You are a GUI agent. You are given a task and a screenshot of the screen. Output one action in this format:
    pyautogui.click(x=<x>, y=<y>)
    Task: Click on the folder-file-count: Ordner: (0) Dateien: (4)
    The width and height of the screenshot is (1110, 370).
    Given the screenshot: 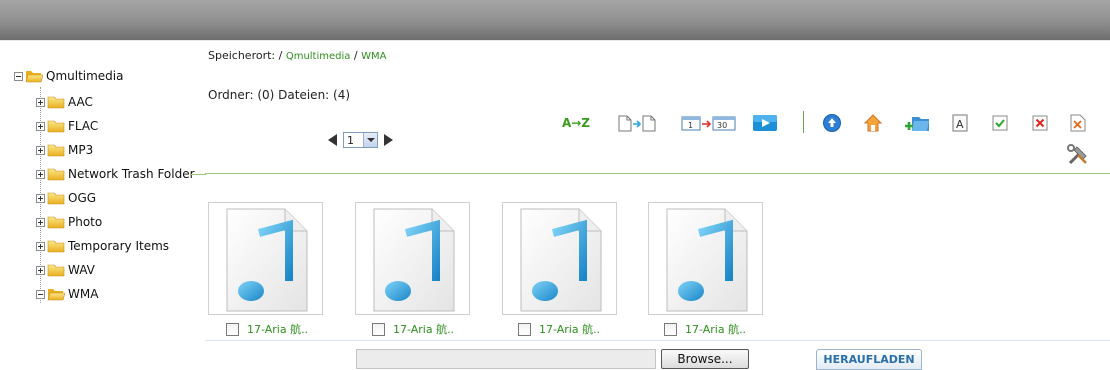 What is the action you would take?
    pyautogui.click(x=279, y=95)
    